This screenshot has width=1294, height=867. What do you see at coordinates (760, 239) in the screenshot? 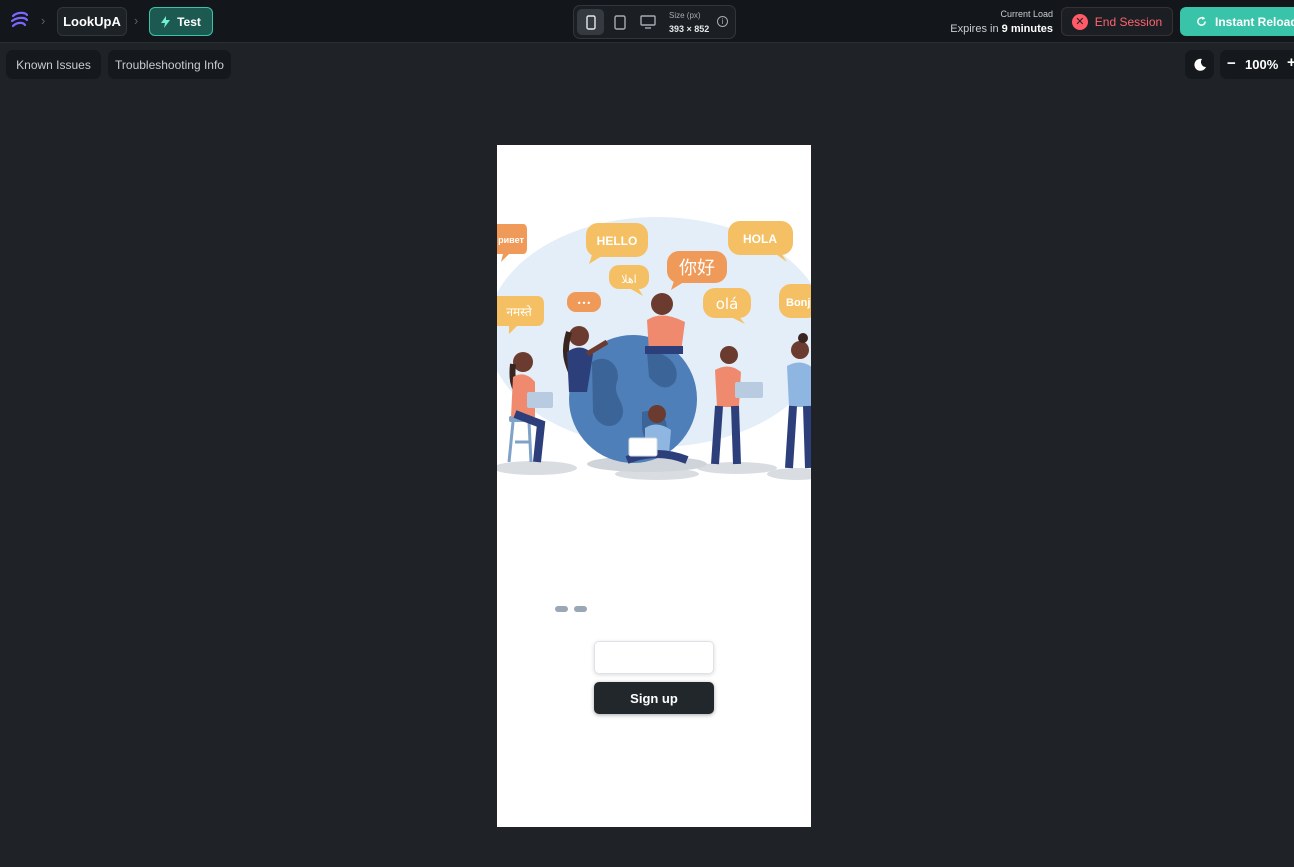
I see `bubble-hola: HOLA` at bounding box center [760, 239].